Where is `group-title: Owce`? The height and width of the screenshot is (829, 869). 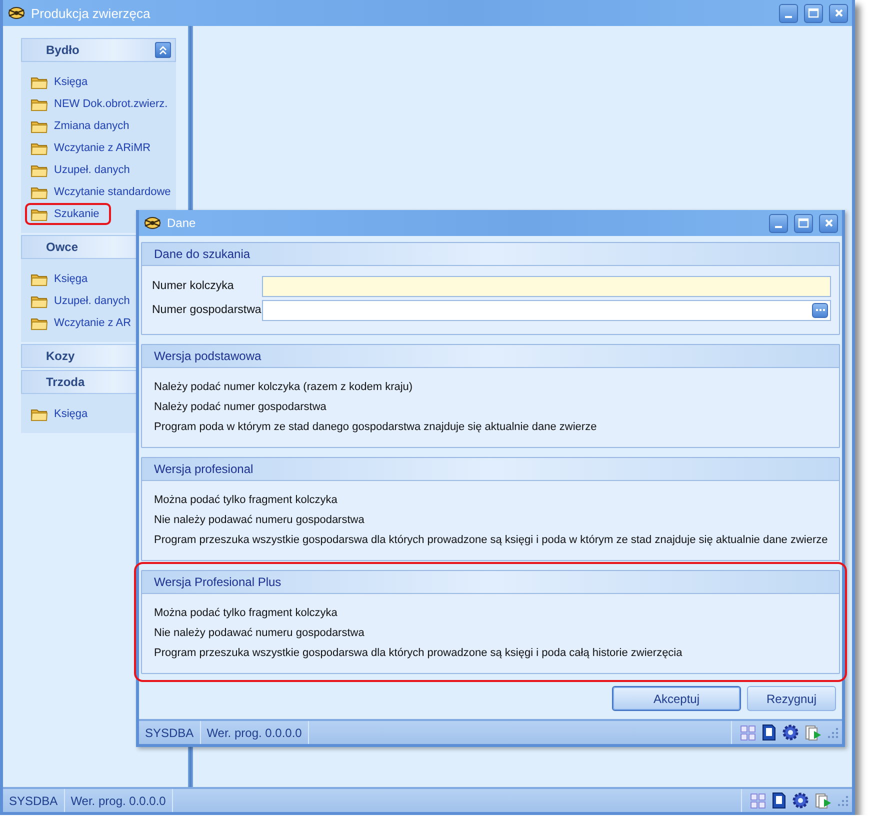 group-title: Owce is located at coordinates (62, 247).